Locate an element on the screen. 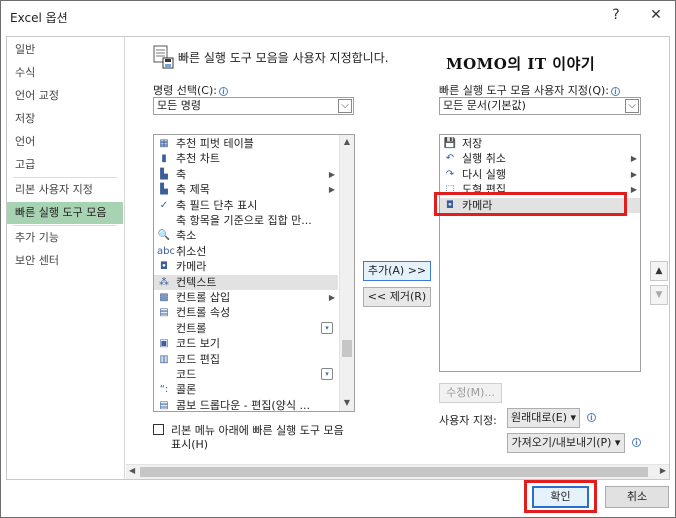 Image resolution: width=676 pixels, height=518 pixels. command-item: ▙ 축 ▶ is located at coordinates (246, 174).